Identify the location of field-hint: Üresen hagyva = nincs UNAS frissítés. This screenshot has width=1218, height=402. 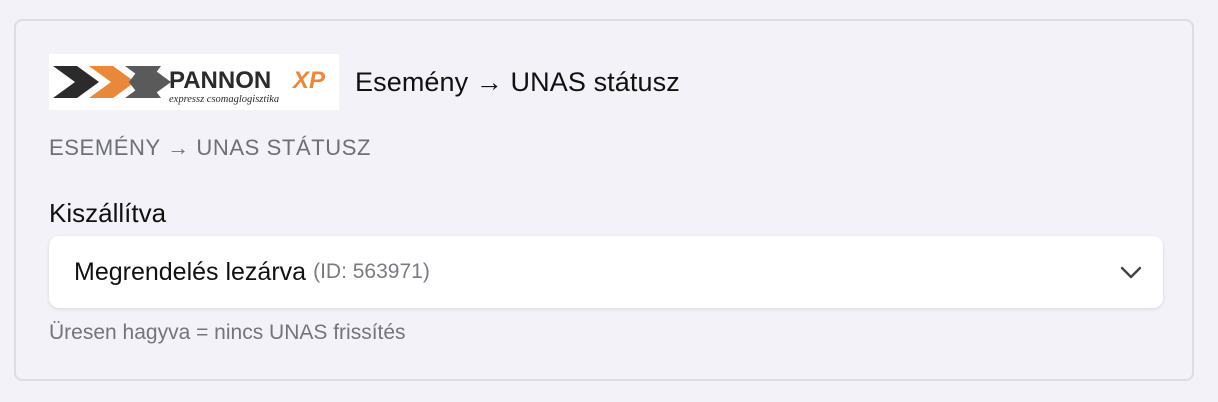
(227, 332).